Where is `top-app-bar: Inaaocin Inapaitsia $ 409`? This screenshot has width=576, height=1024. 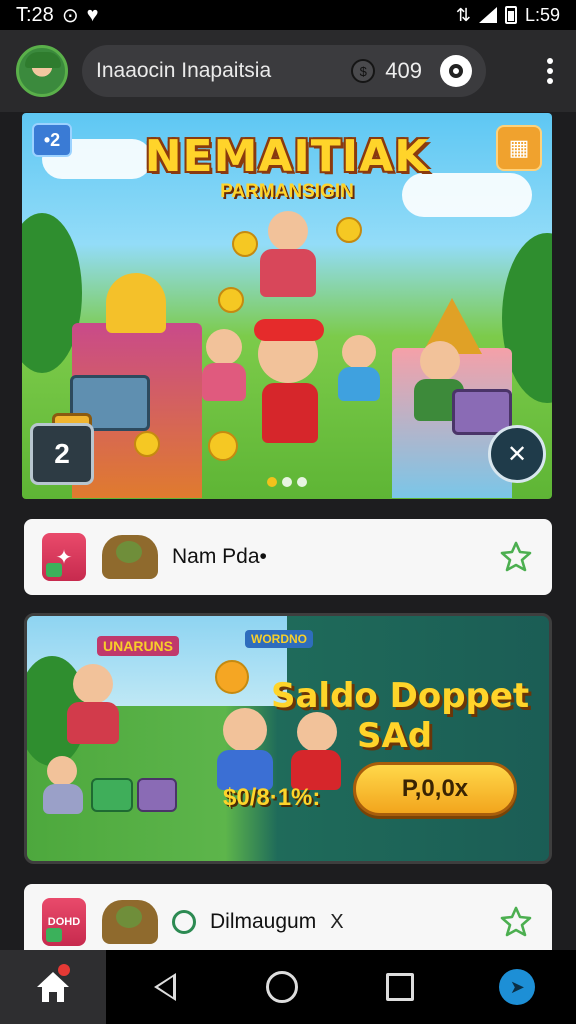
top-app-bar: Inaaocin Inapaitsia $ 409 is located at coordinates (288, 71).